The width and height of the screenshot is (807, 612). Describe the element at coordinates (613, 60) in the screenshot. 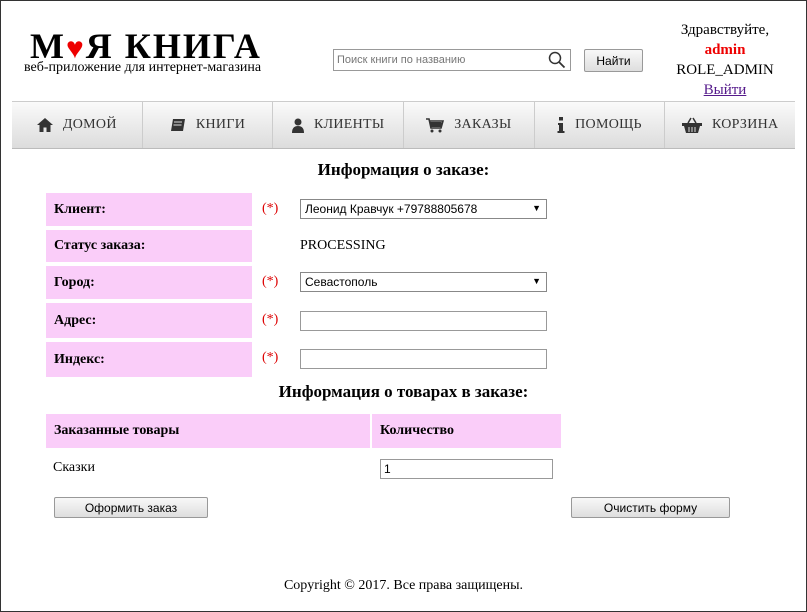

I see `find-button: Найти` at that location.